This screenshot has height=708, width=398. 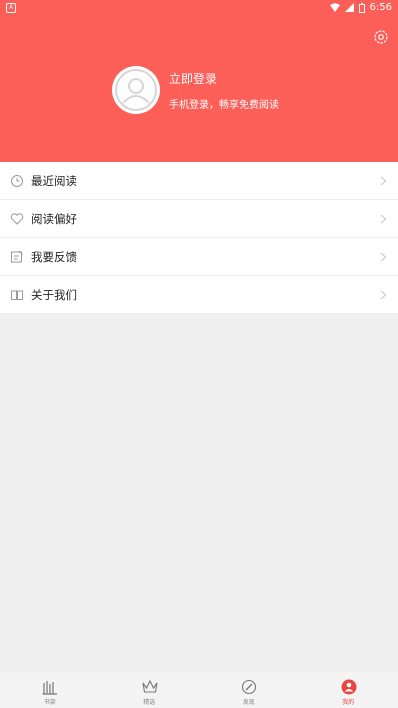 I want to click on status-bar: A 6:56, so click(x=199, y=9).